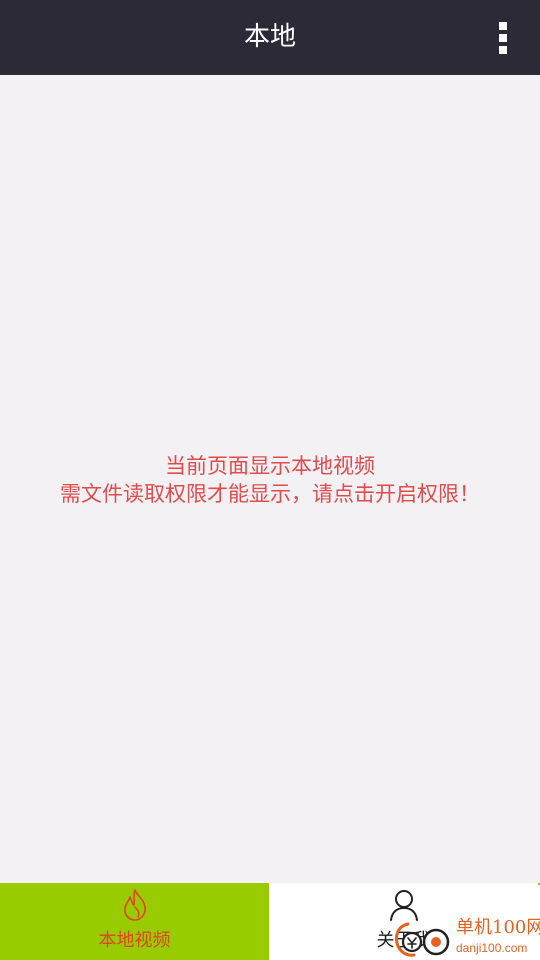  I want to click on tab-about-me-label: 关于我, so click(403, 940).